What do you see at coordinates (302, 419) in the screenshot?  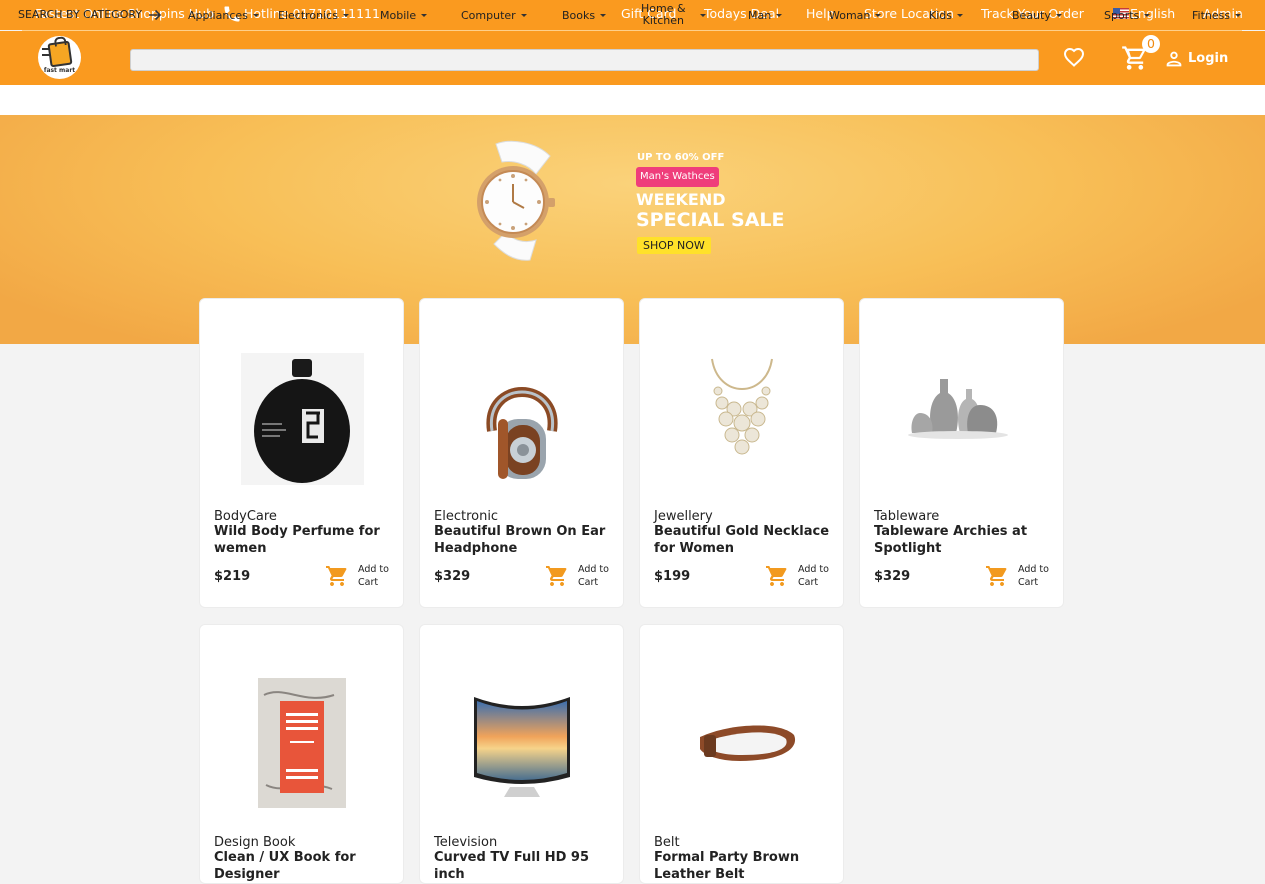 I see `perfume-bottle-image` at bounding box center [302, 419].